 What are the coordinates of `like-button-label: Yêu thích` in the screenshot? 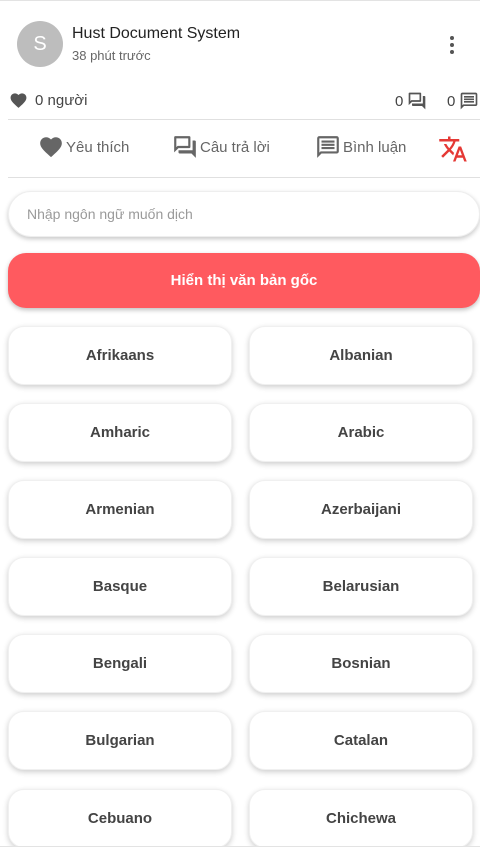 It's located at (98, 147).